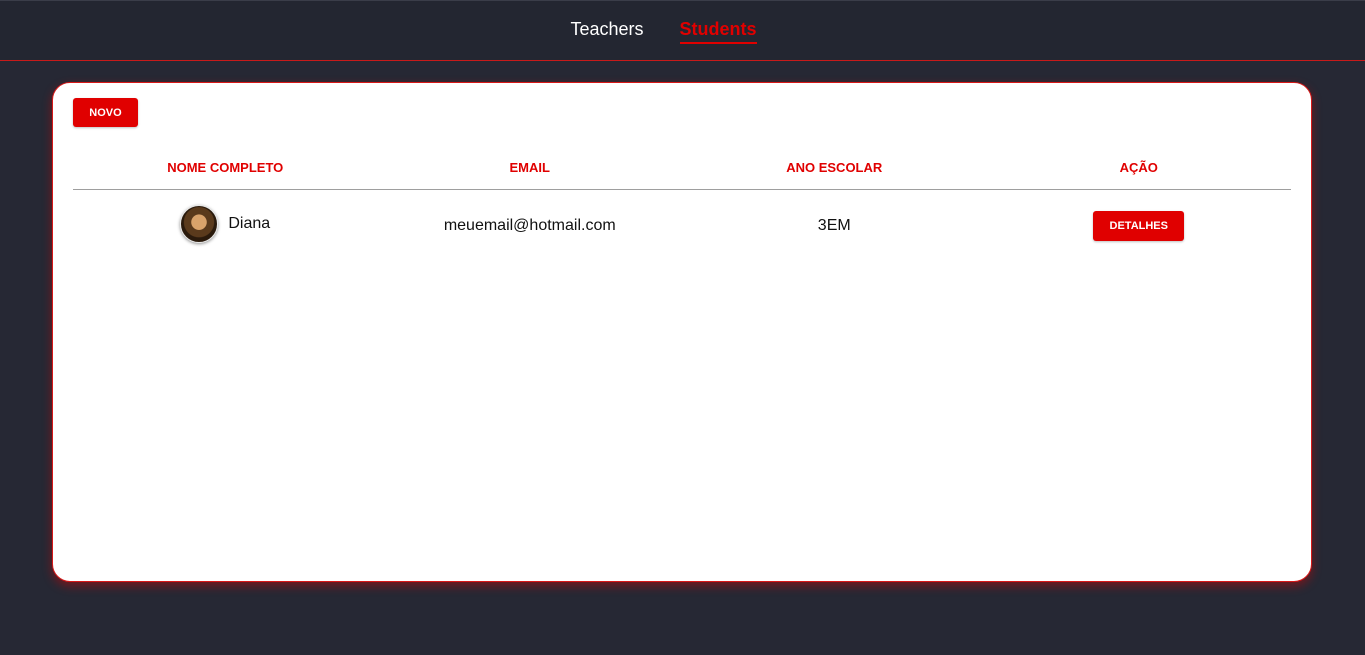 This screenshot has width=1365, height=655. Describe the element at coordinates (199, 223) in the screenshot. I see `avatar` at that location.